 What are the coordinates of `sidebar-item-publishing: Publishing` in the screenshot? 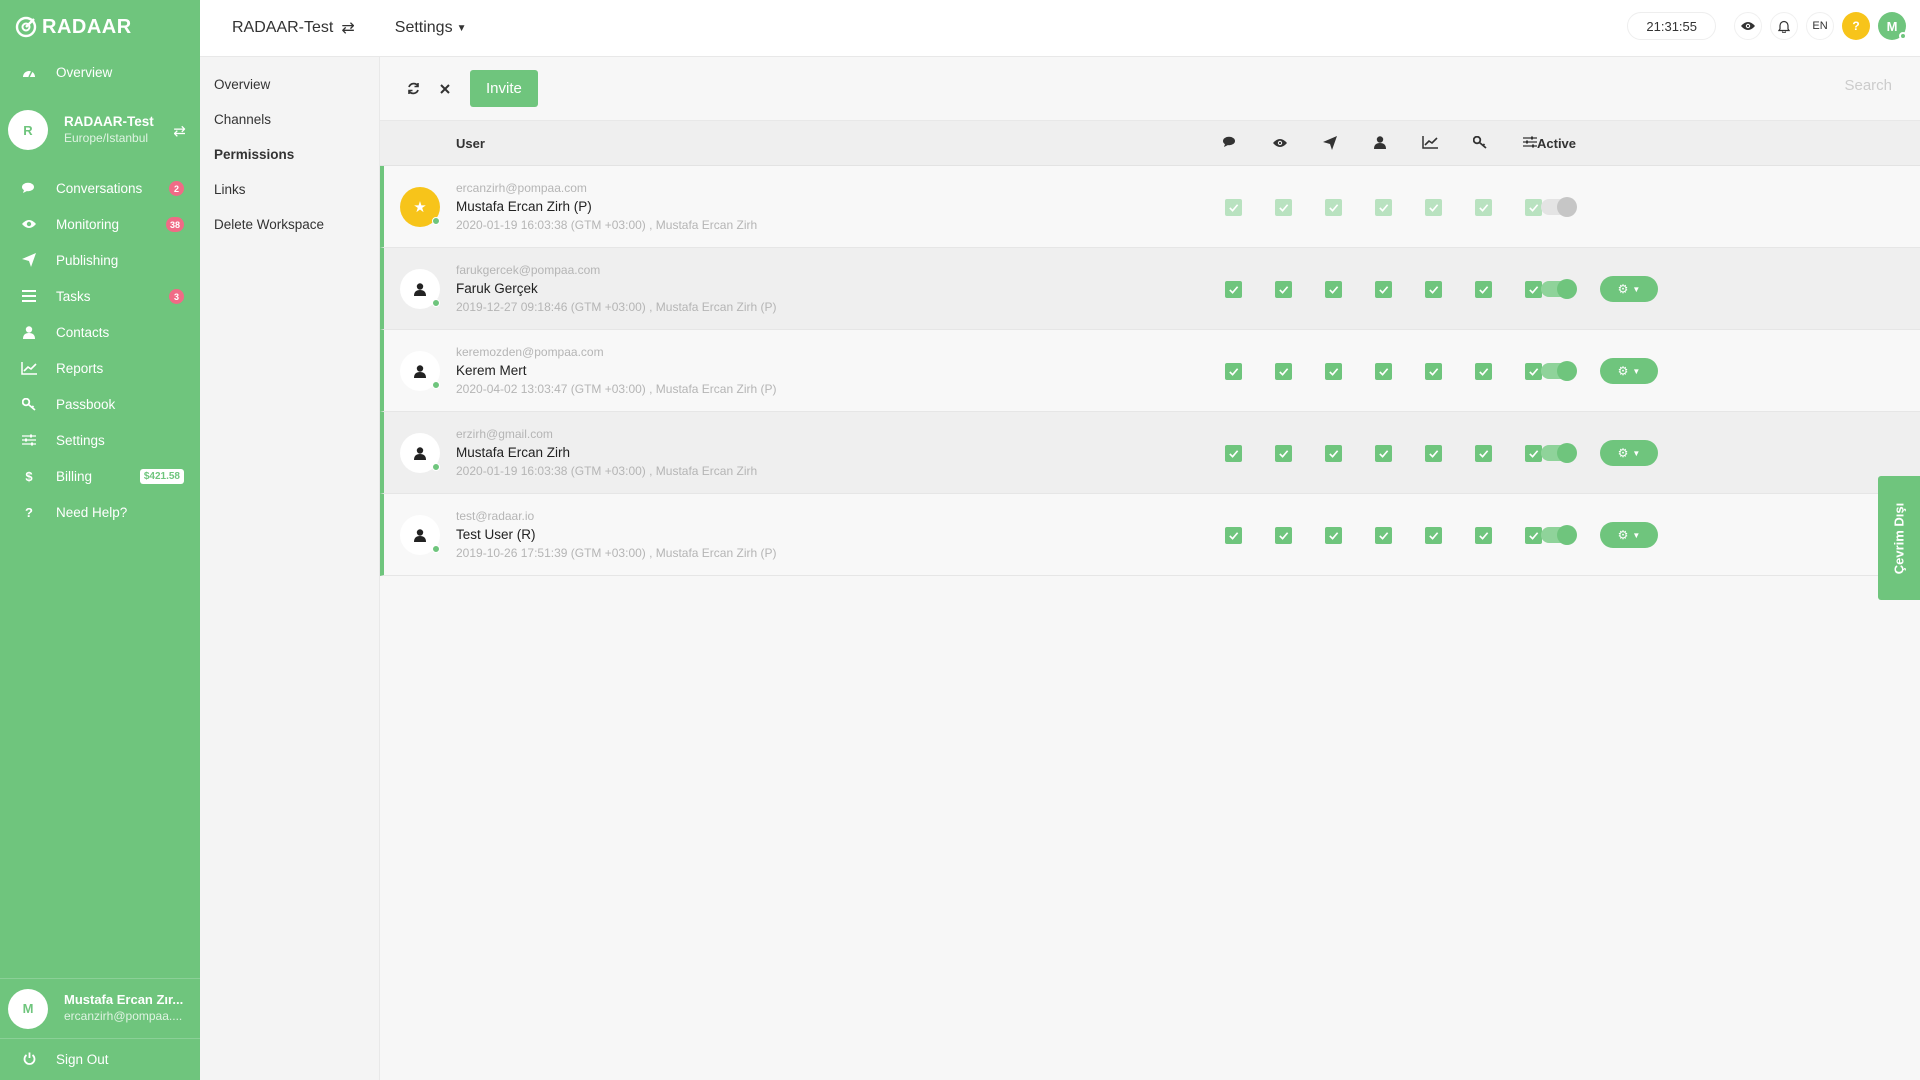 It's located at (100, 260).